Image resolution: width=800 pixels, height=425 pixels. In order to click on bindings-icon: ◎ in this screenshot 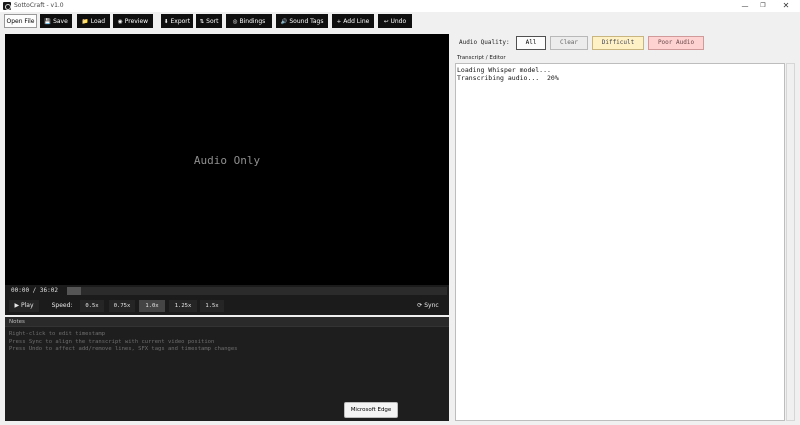, I will do `click(235, 22)`.